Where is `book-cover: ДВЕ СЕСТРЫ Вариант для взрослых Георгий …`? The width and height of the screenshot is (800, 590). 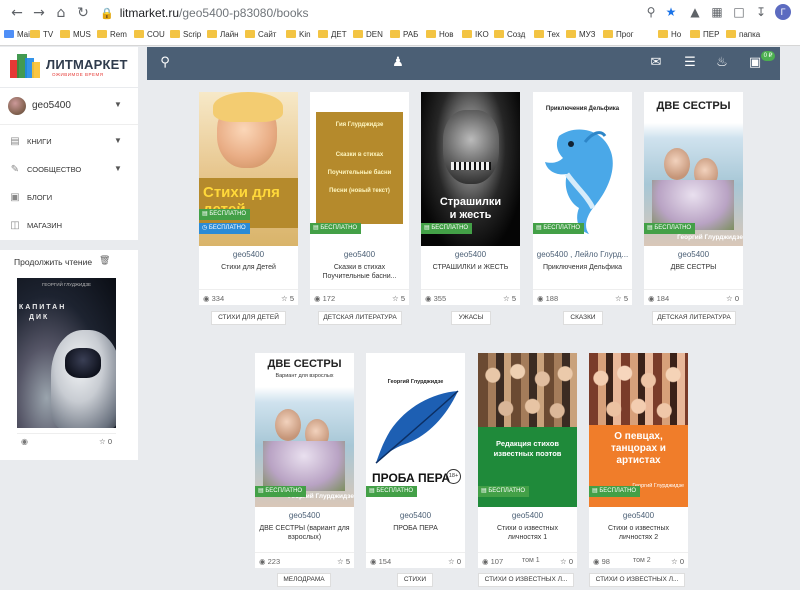
book-cover: ДВЕ СЕСТРЫ Вариант для взрослых Георгий … is located at coordinates (304, 430).